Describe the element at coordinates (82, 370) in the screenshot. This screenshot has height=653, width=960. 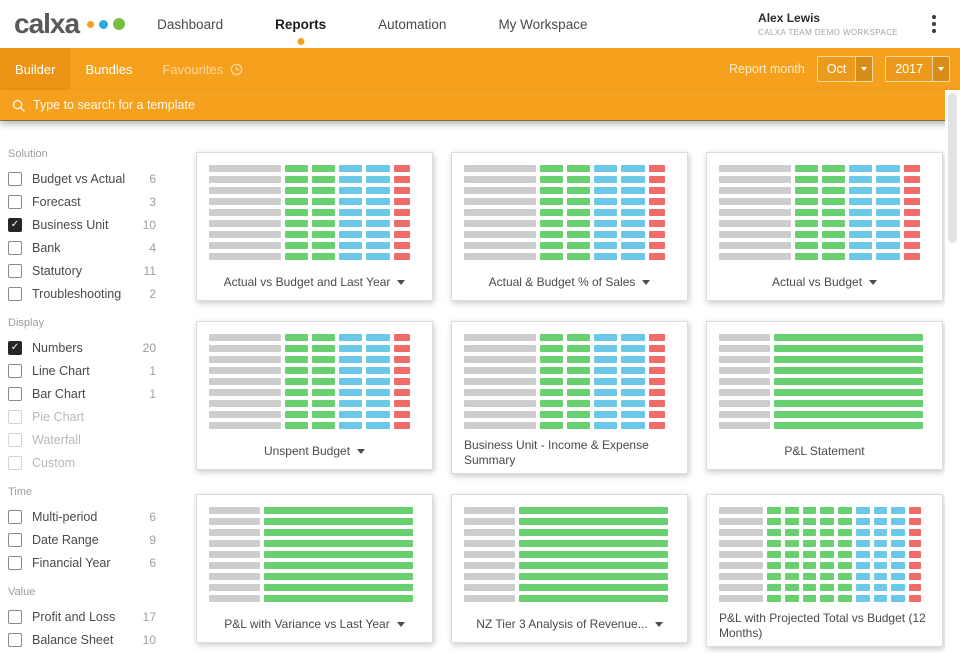
I see `filter-line-chart: Line Chart 1` at that location.